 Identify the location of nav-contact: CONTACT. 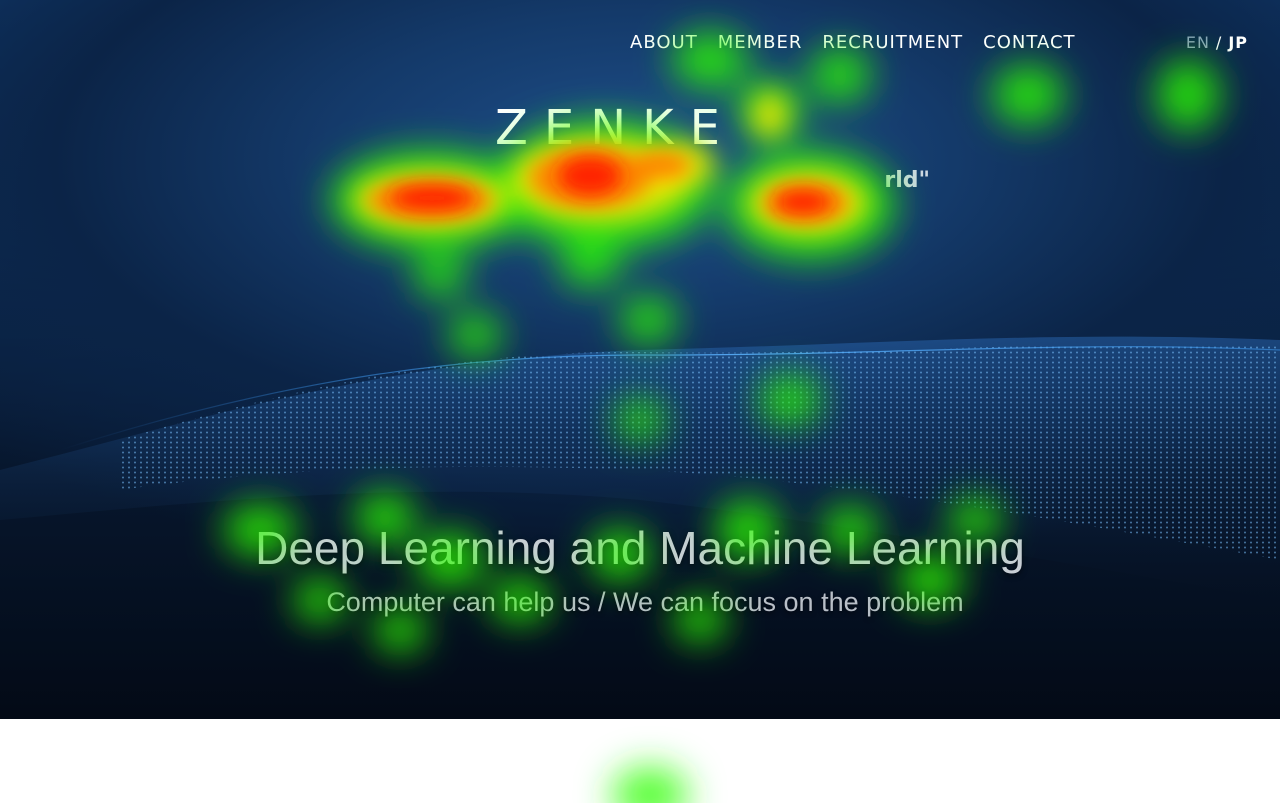
(1029, 43).